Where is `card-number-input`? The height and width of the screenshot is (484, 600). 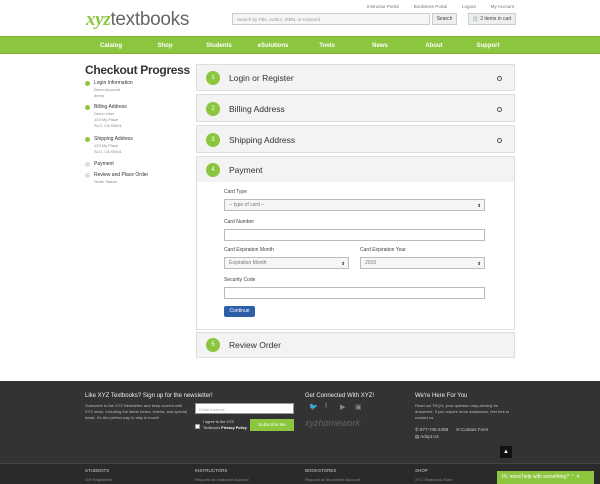
card-number-input is located at coordinates (354, 235).